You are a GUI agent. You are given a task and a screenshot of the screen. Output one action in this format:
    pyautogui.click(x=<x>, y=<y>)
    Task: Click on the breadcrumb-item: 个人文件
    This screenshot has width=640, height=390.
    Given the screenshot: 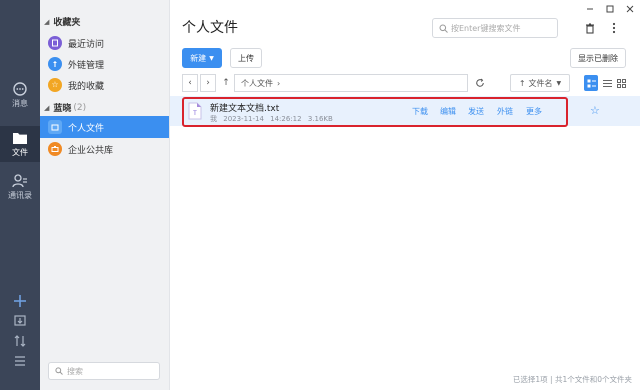 What is the action you would take?
    pyautogui.click(x=257, y=83)
    